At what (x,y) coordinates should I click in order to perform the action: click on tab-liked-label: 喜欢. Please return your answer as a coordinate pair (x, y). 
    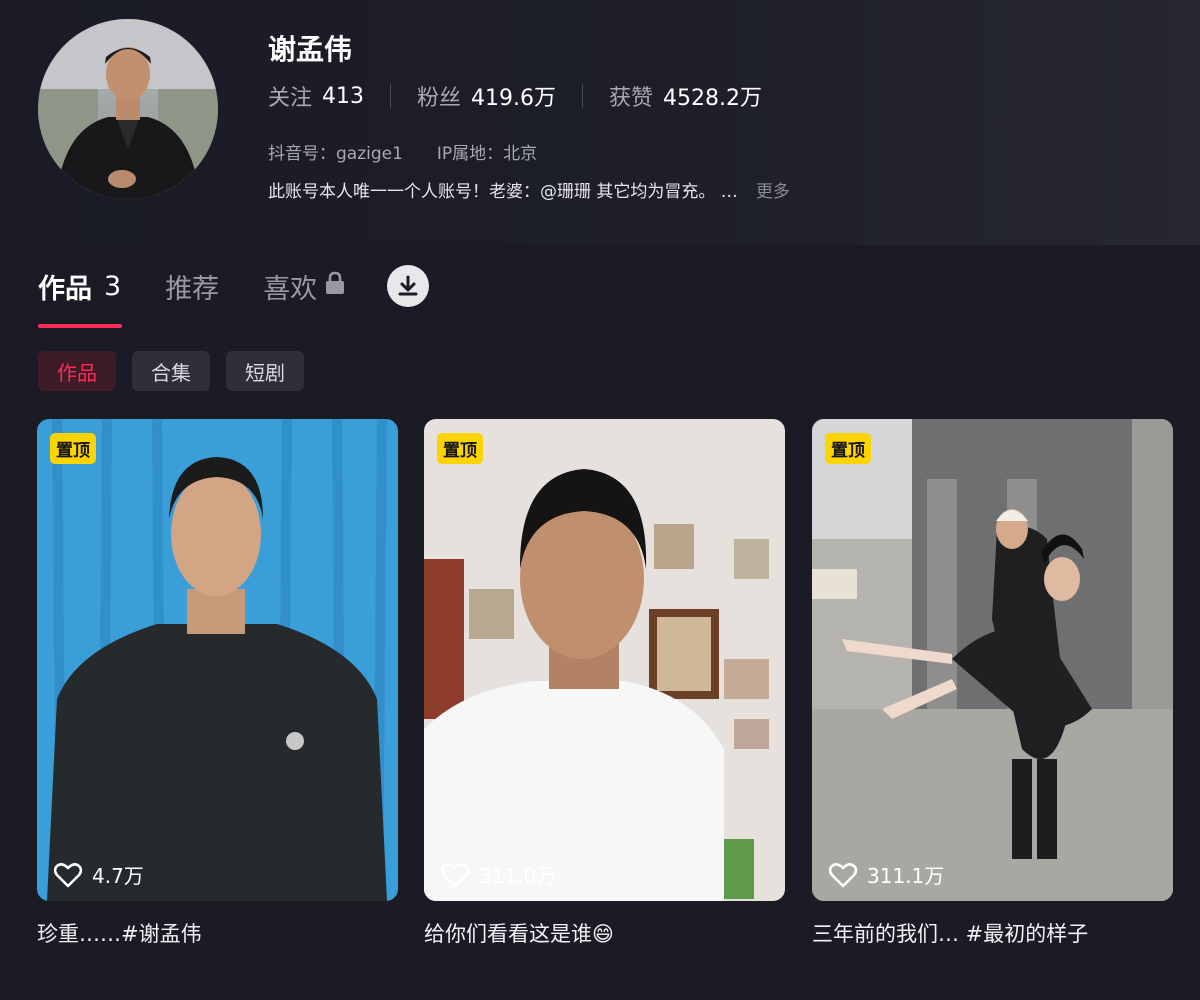
    Looking at the image, I should click on (290, 289).